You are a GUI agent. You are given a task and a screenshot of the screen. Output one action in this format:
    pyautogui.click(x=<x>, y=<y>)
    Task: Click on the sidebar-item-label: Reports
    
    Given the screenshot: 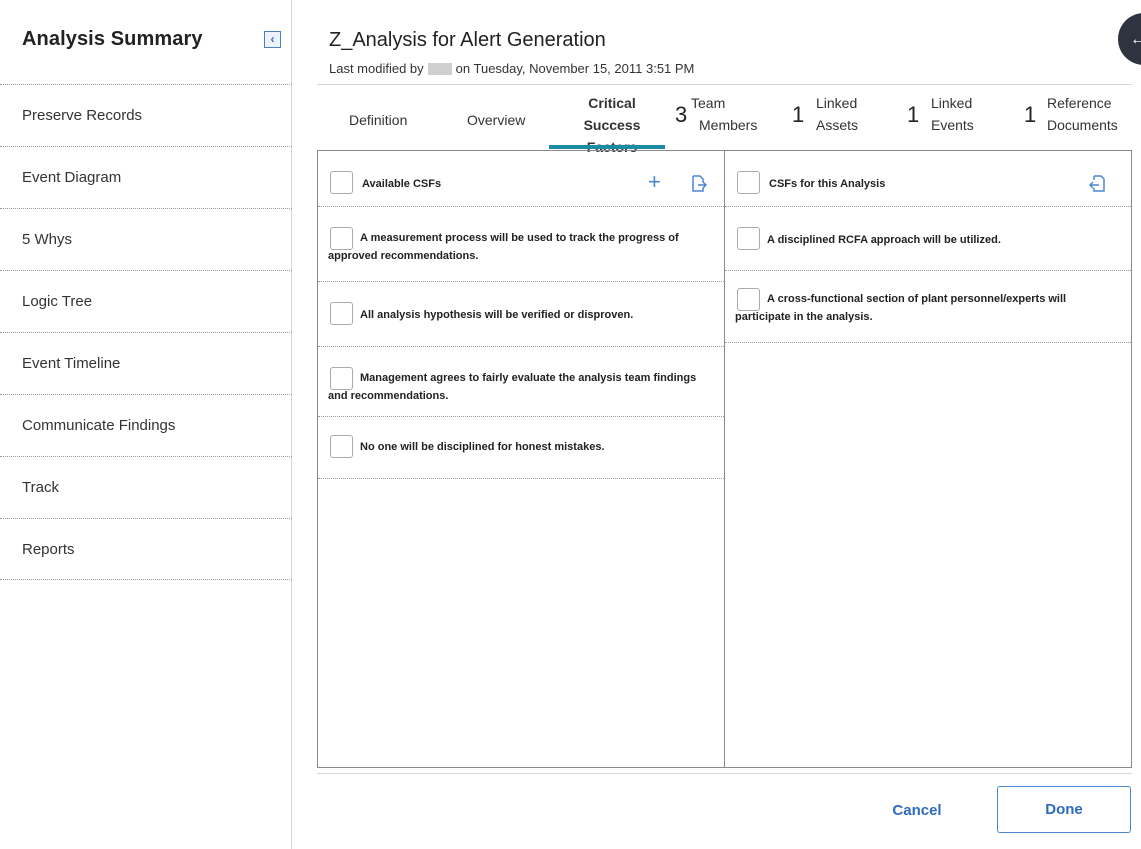 What is the action you would take?
    pyautogui.click(x=48, y=549)
    